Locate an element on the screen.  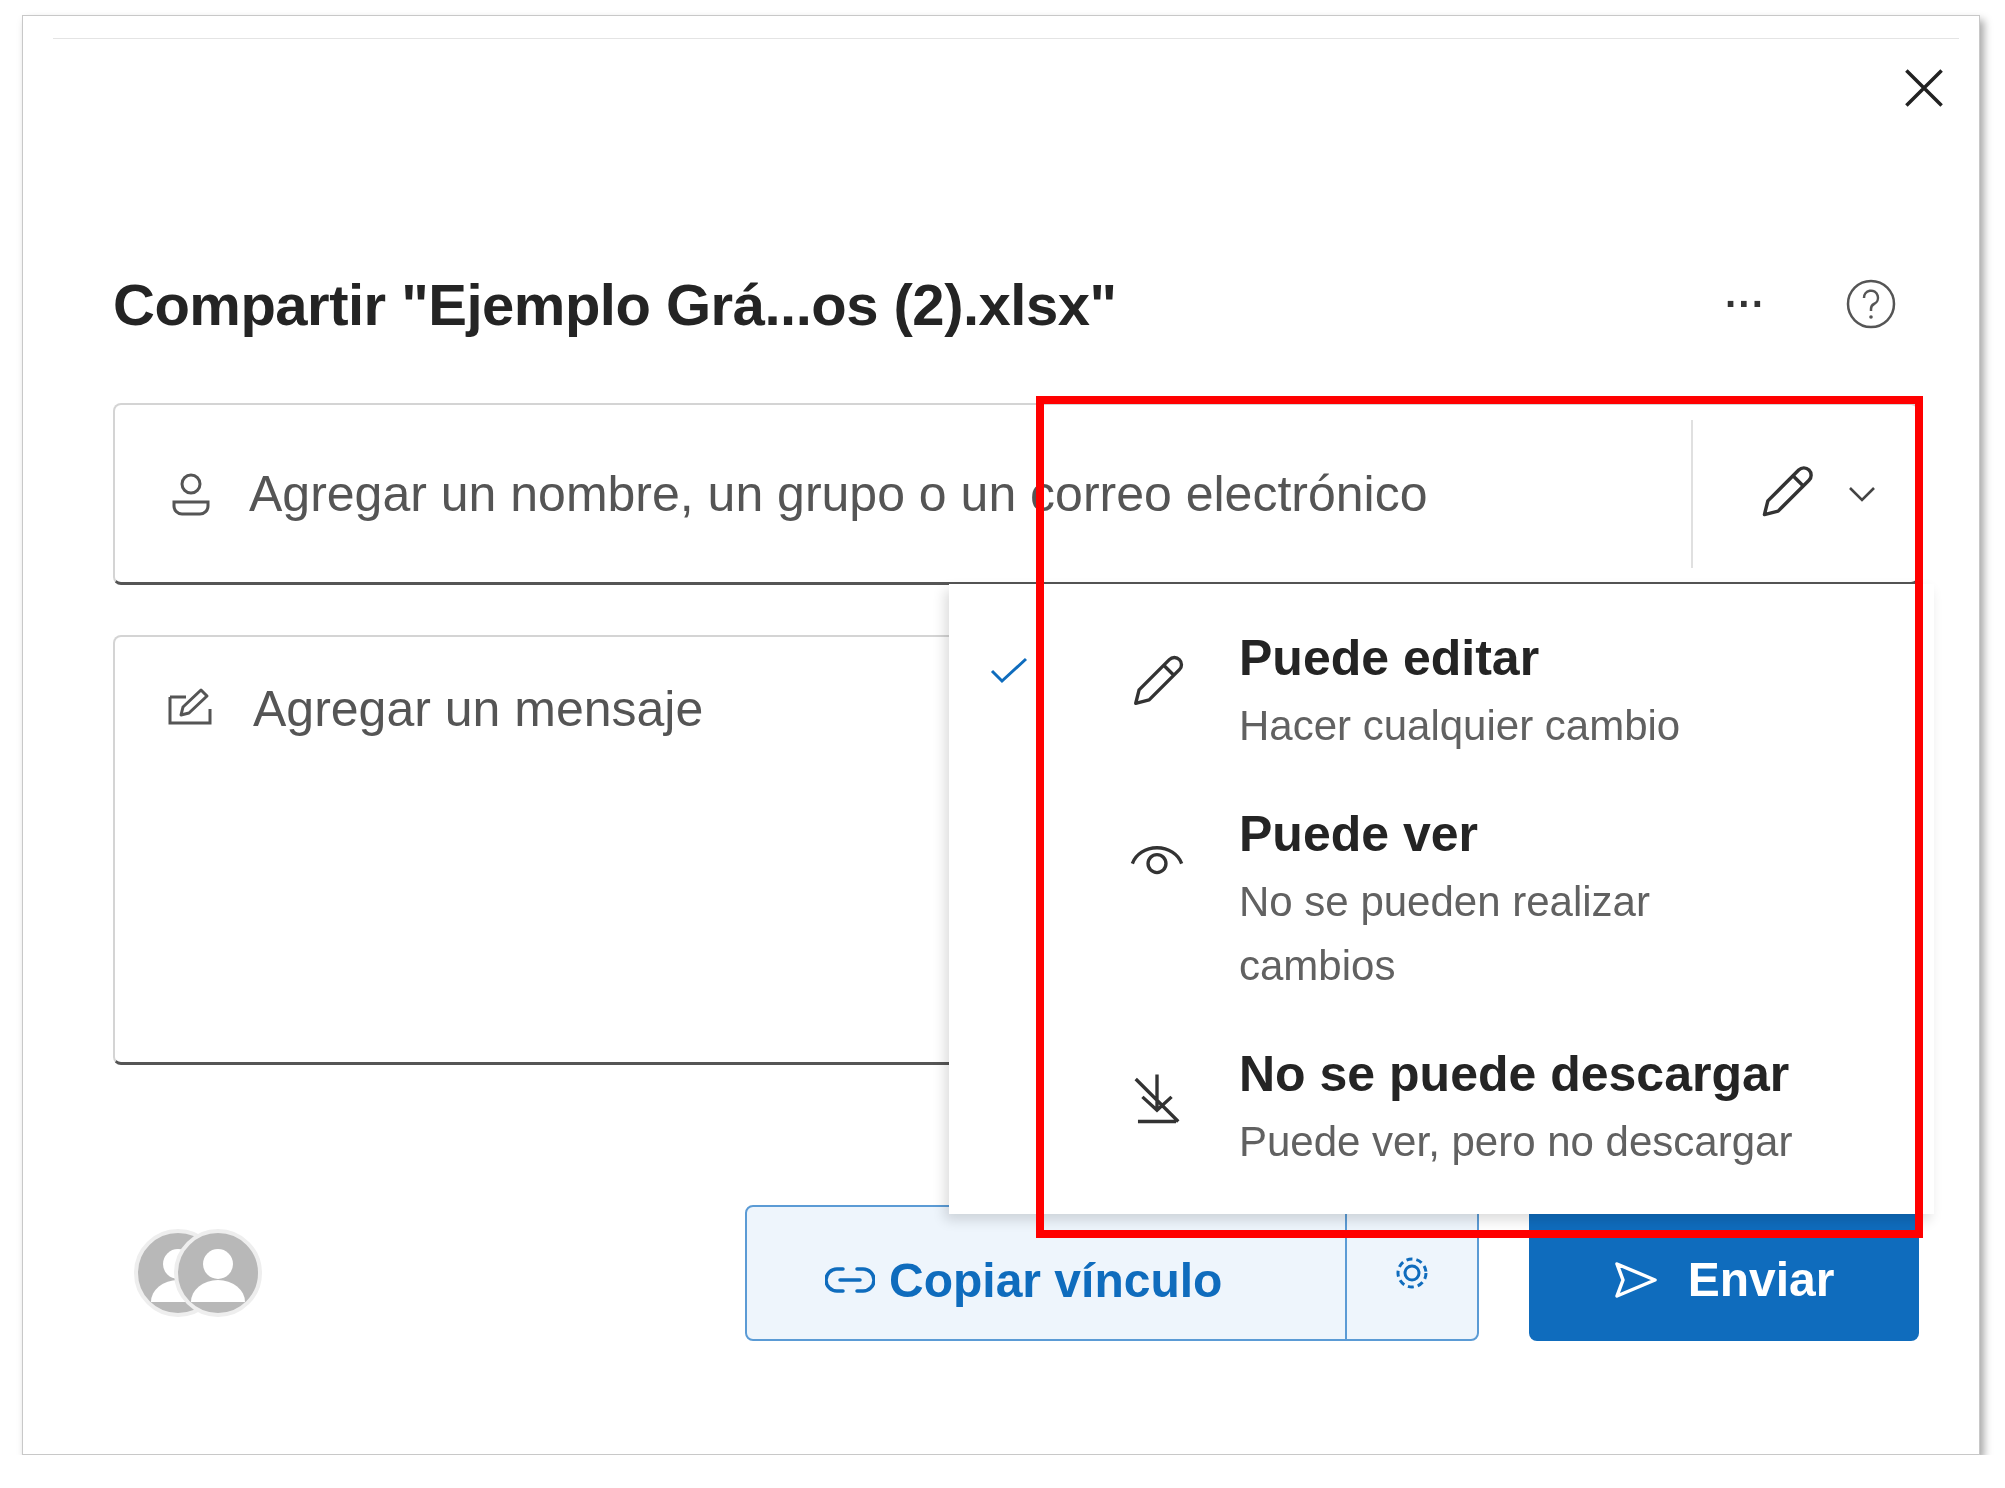
option-description: No se pueden realizar cambios is located at coordinates (1445, 934).